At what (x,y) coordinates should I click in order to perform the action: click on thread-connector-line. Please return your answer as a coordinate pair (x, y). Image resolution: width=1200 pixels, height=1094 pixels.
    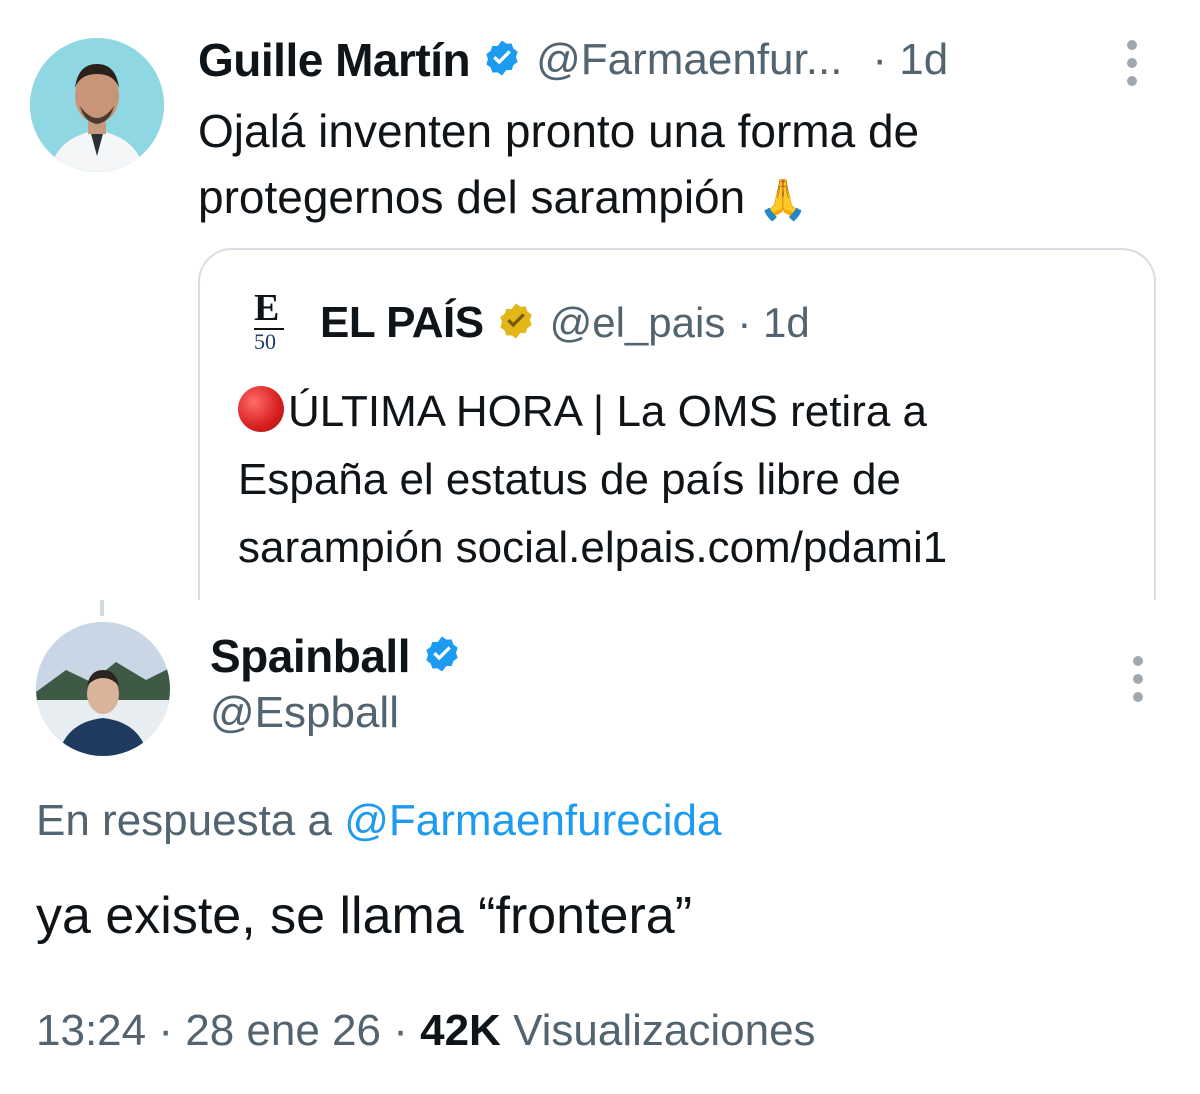
    Looking at the image, I should click on (102, 608).